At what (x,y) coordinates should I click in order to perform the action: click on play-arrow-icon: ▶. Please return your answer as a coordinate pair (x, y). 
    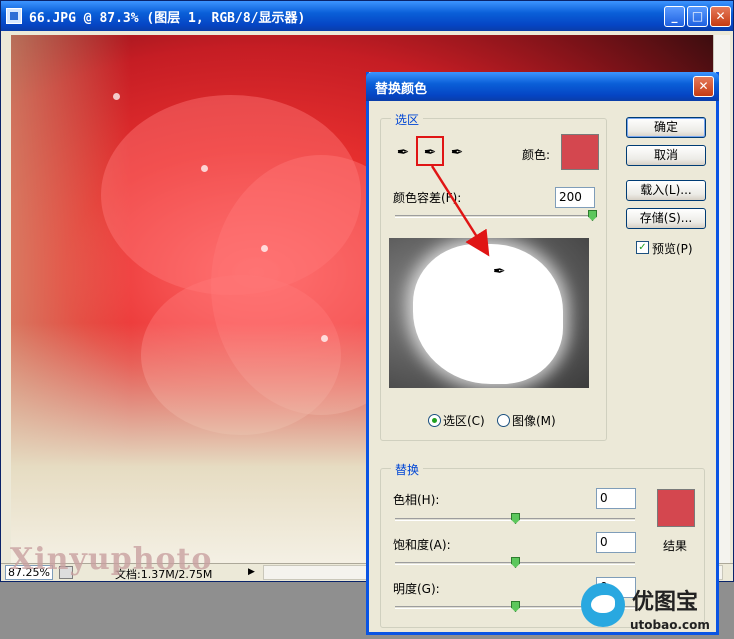
    Looking at the image, I should click on (254, 572).